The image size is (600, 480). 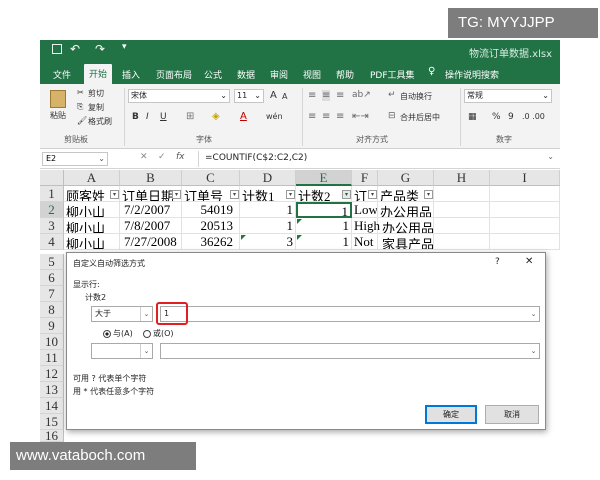 What do you see at coordinates (52, 178) in the screenshot?
I see `select-all-corner` at bounding box center [52, 178].